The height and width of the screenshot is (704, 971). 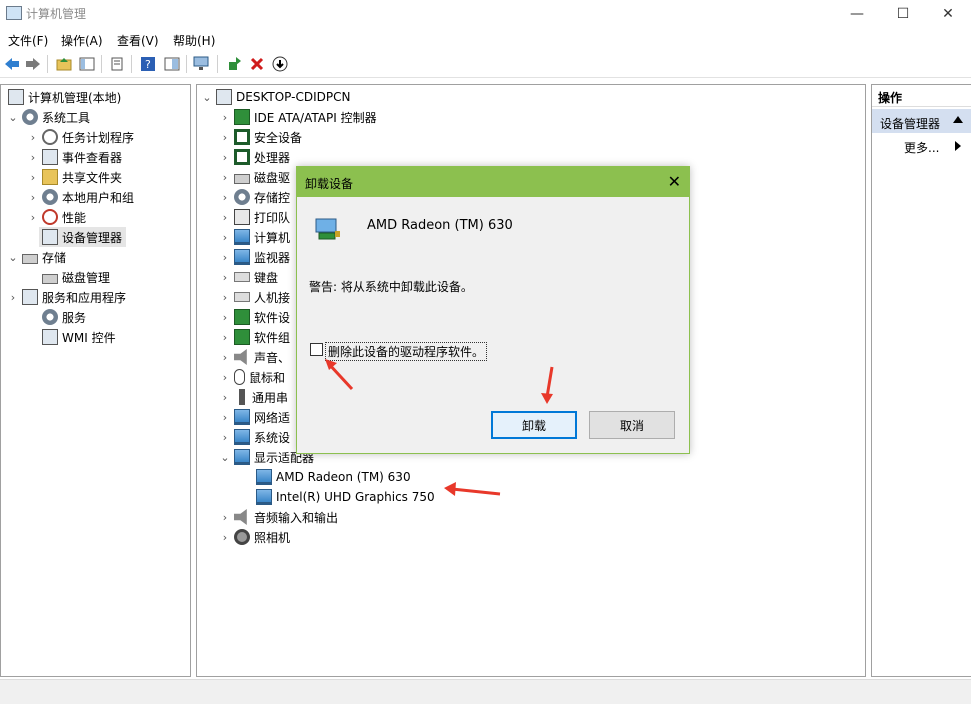 What do you see at coordinates (254, 197) in the screenshot?
I see `category-storage-controllers: › 存储控` at bounding box center [254, 197].